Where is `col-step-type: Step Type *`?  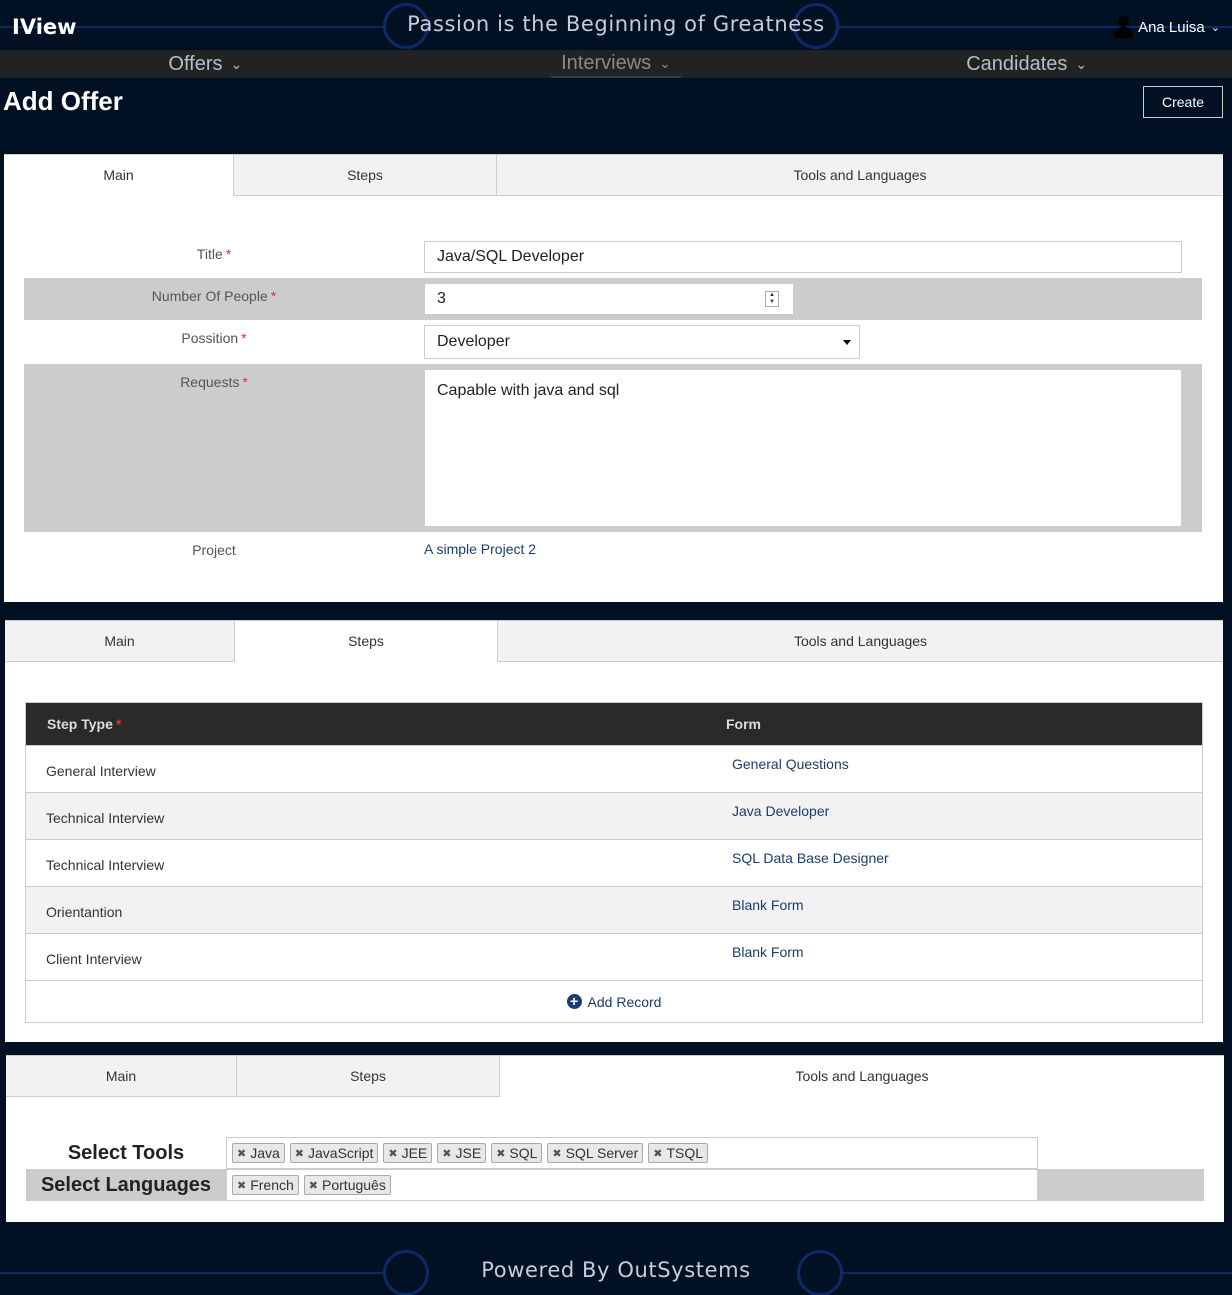 col-step-type: Step Type * is located at coordinates (84, 724).